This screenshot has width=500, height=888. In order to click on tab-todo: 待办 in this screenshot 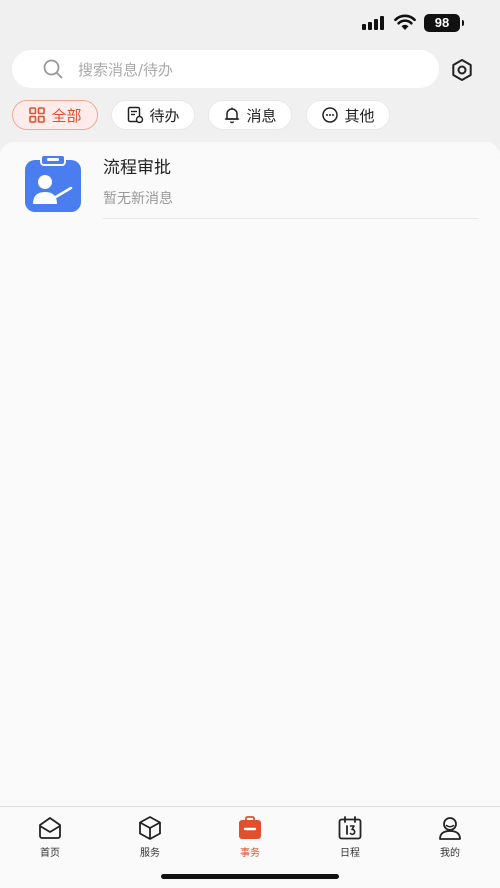, I will do `click(153, 115)`.